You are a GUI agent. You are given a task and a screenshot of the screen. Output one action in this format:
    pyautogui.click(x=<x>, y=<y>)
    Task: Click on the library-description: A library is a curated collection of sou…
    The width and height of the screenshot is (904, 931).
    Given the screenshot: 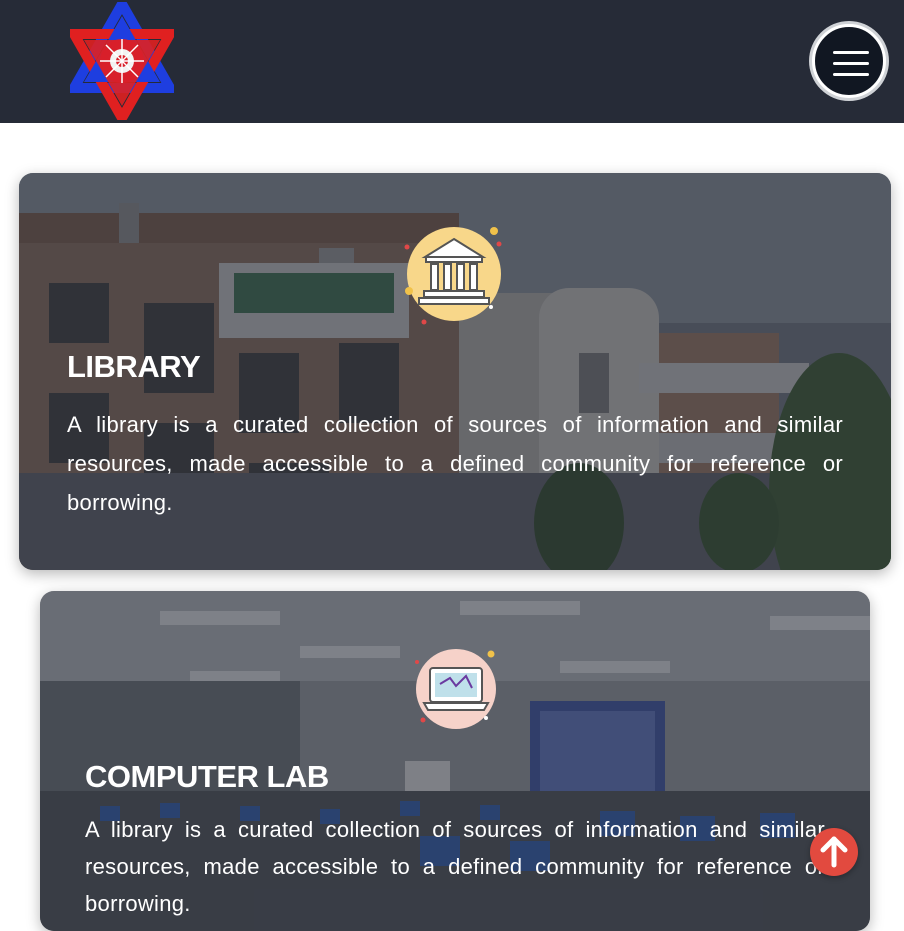 What is the action you would take?
    pyautogui.click(x=455, y=463)
    